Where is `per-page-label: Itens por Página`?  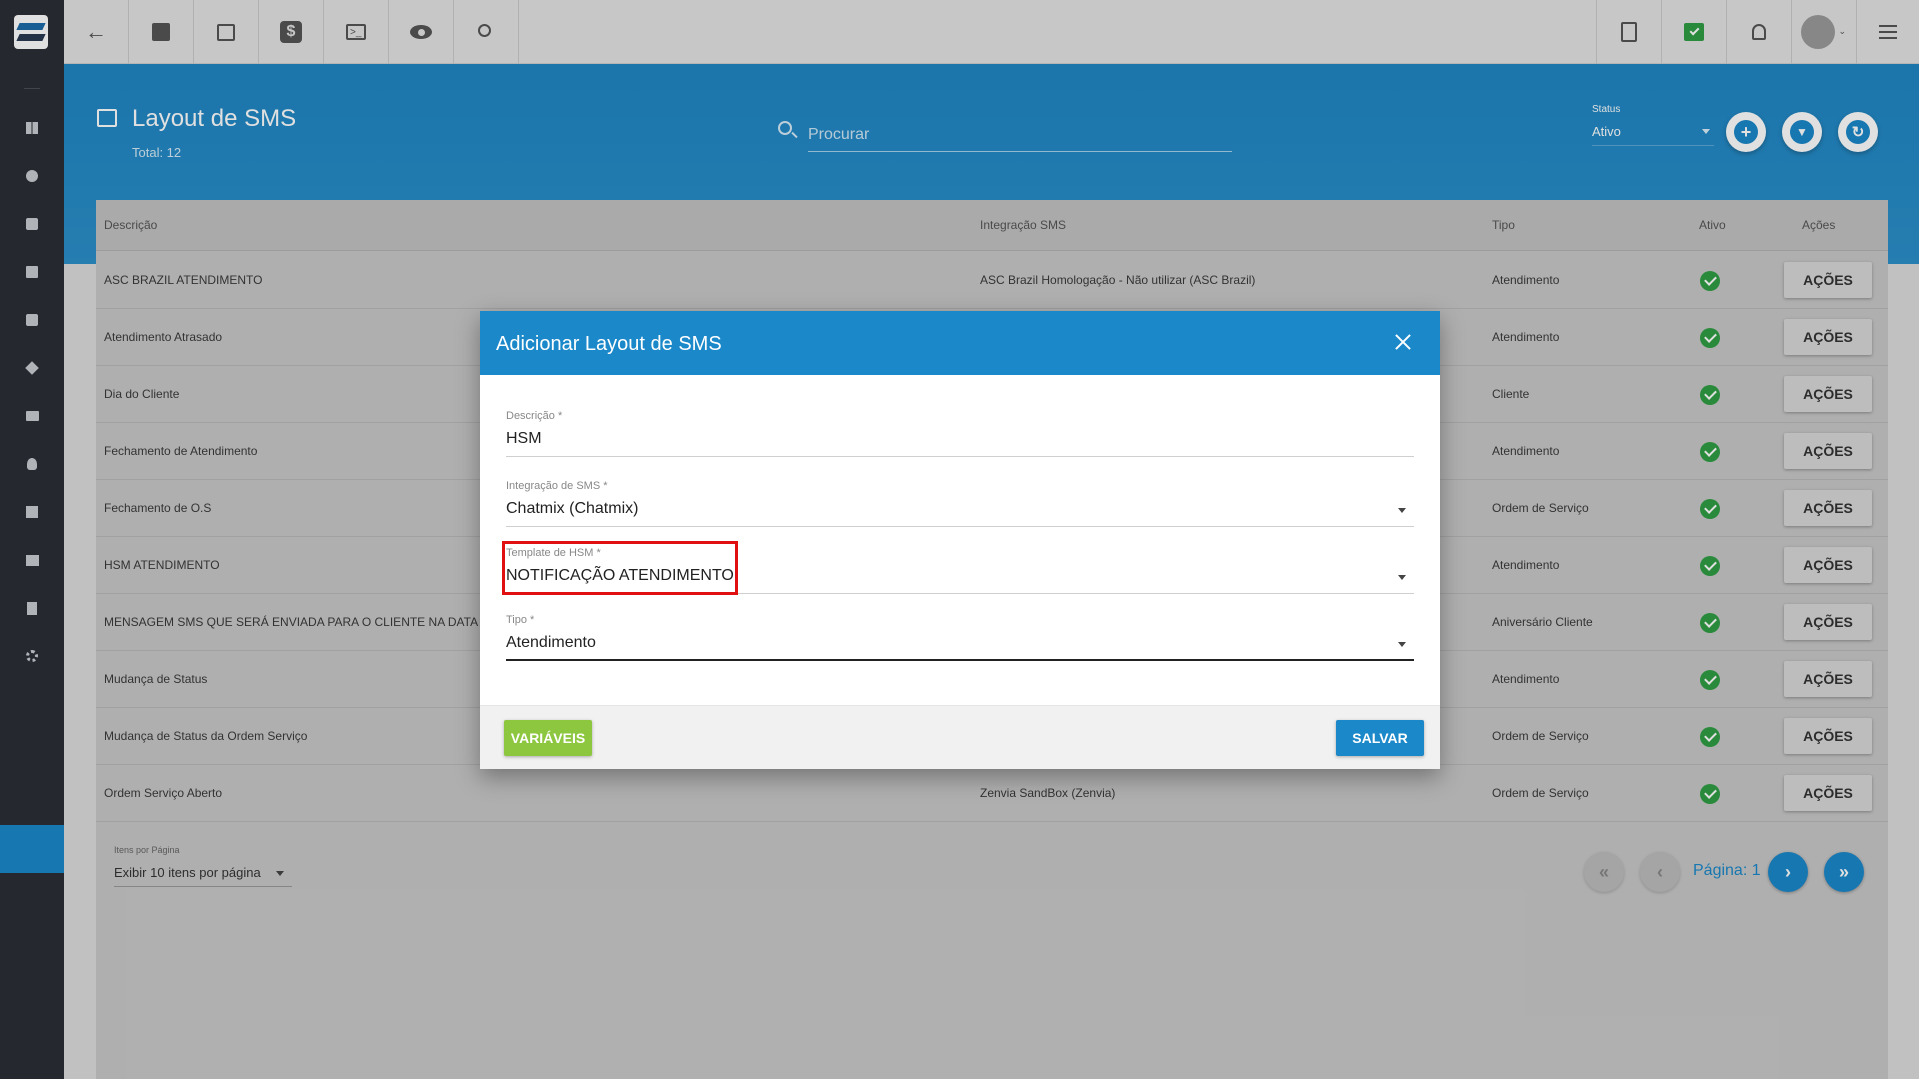 per-page-label: Itens por Página is located at coordinates (147, 850).